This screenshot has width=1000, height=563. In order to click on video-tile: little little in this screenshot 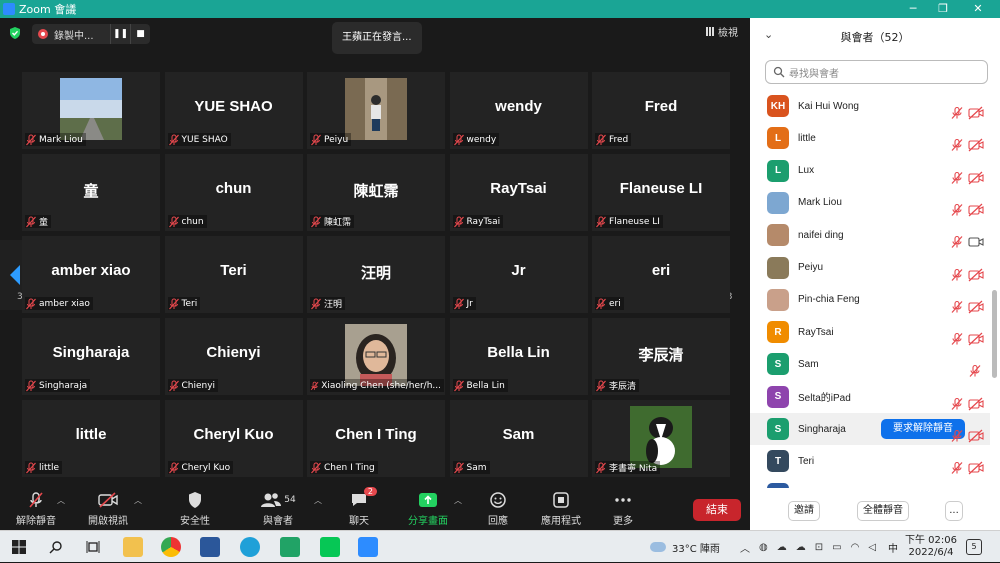, I will do `click(91, 438)`.